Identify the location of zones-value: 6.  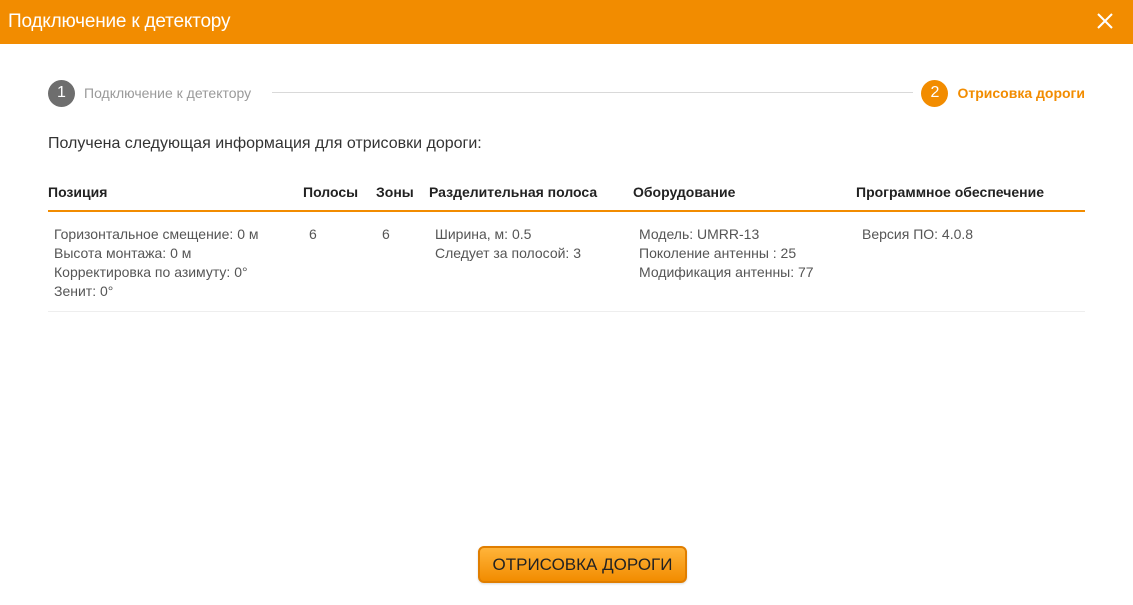
(386, 234).